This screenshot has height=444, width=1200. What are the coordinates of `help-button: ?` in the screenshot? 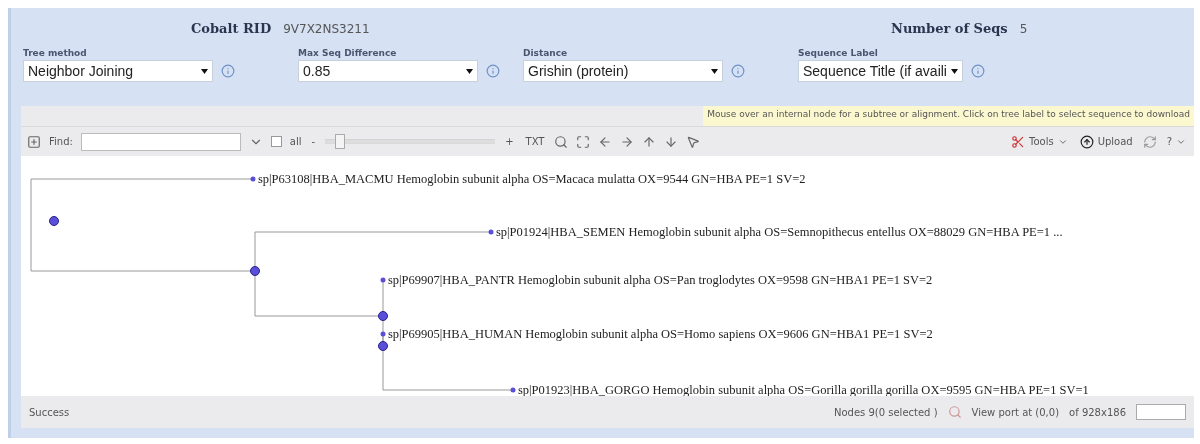 It's located at (1176, 141).